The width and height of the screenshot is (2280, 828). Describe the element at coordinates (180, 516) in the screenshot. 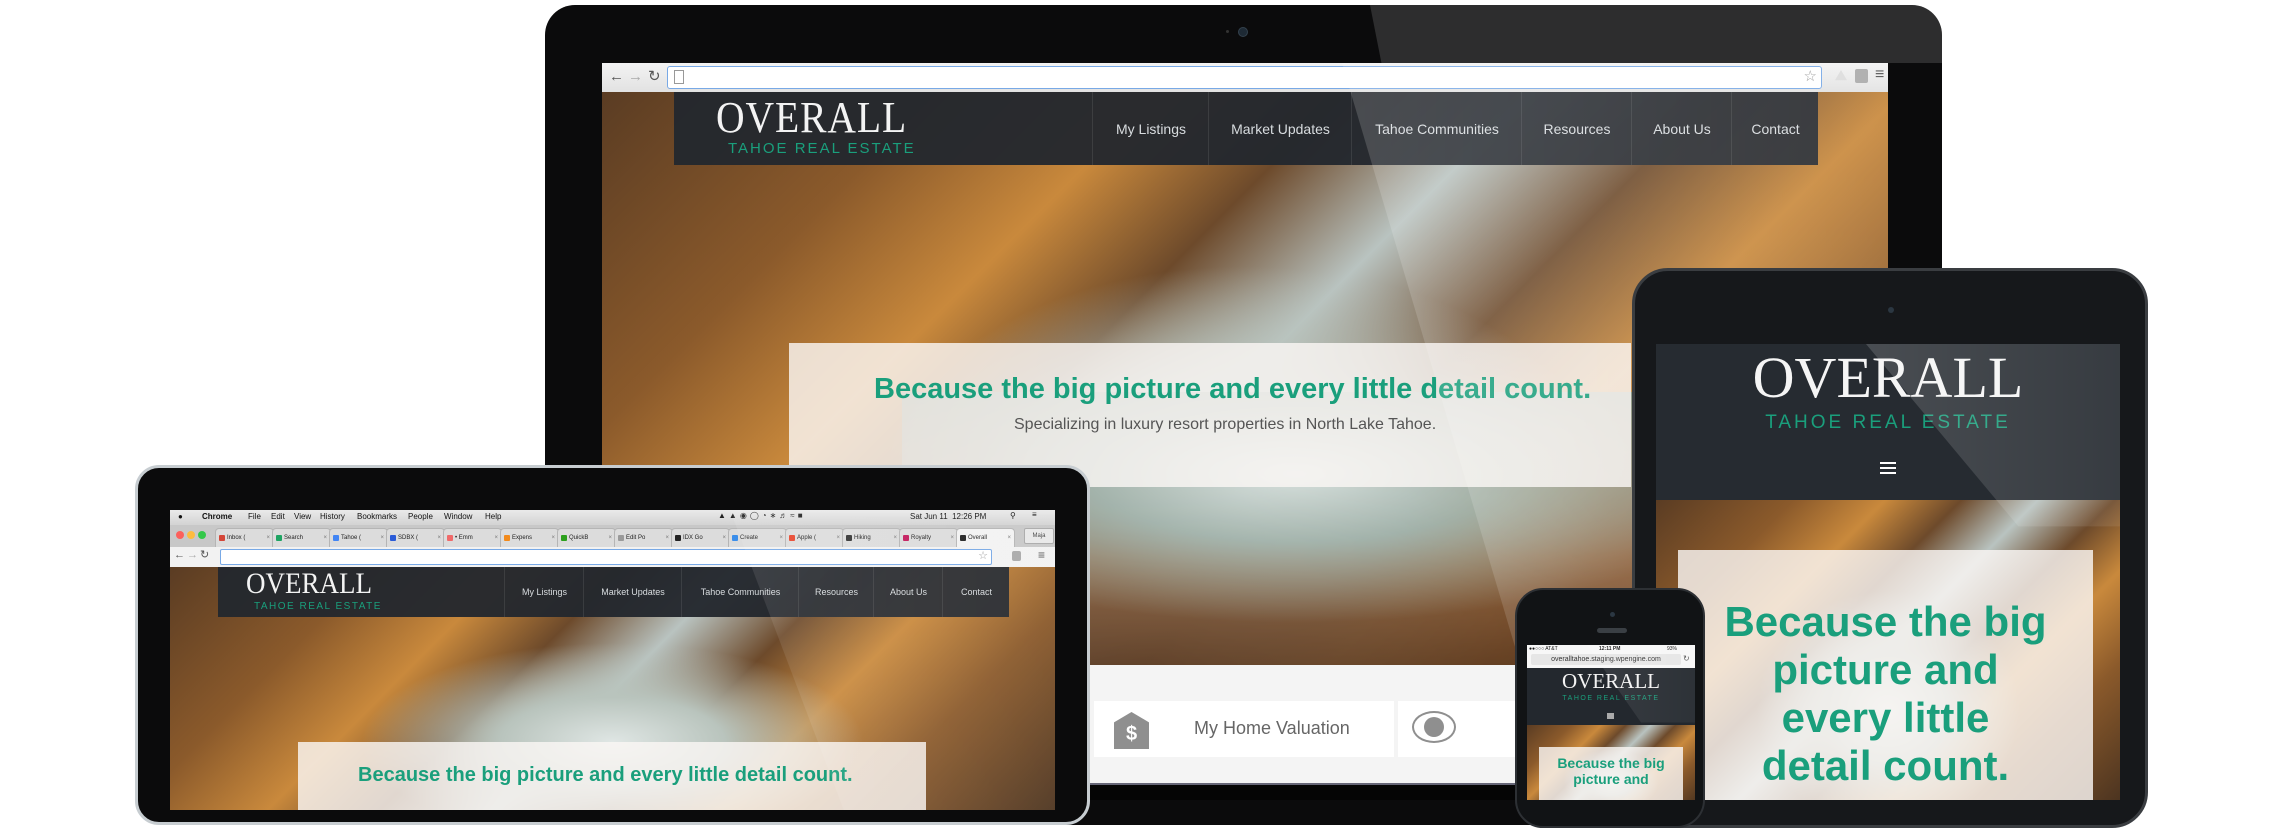

I see `apple-icon: ●` at that location.